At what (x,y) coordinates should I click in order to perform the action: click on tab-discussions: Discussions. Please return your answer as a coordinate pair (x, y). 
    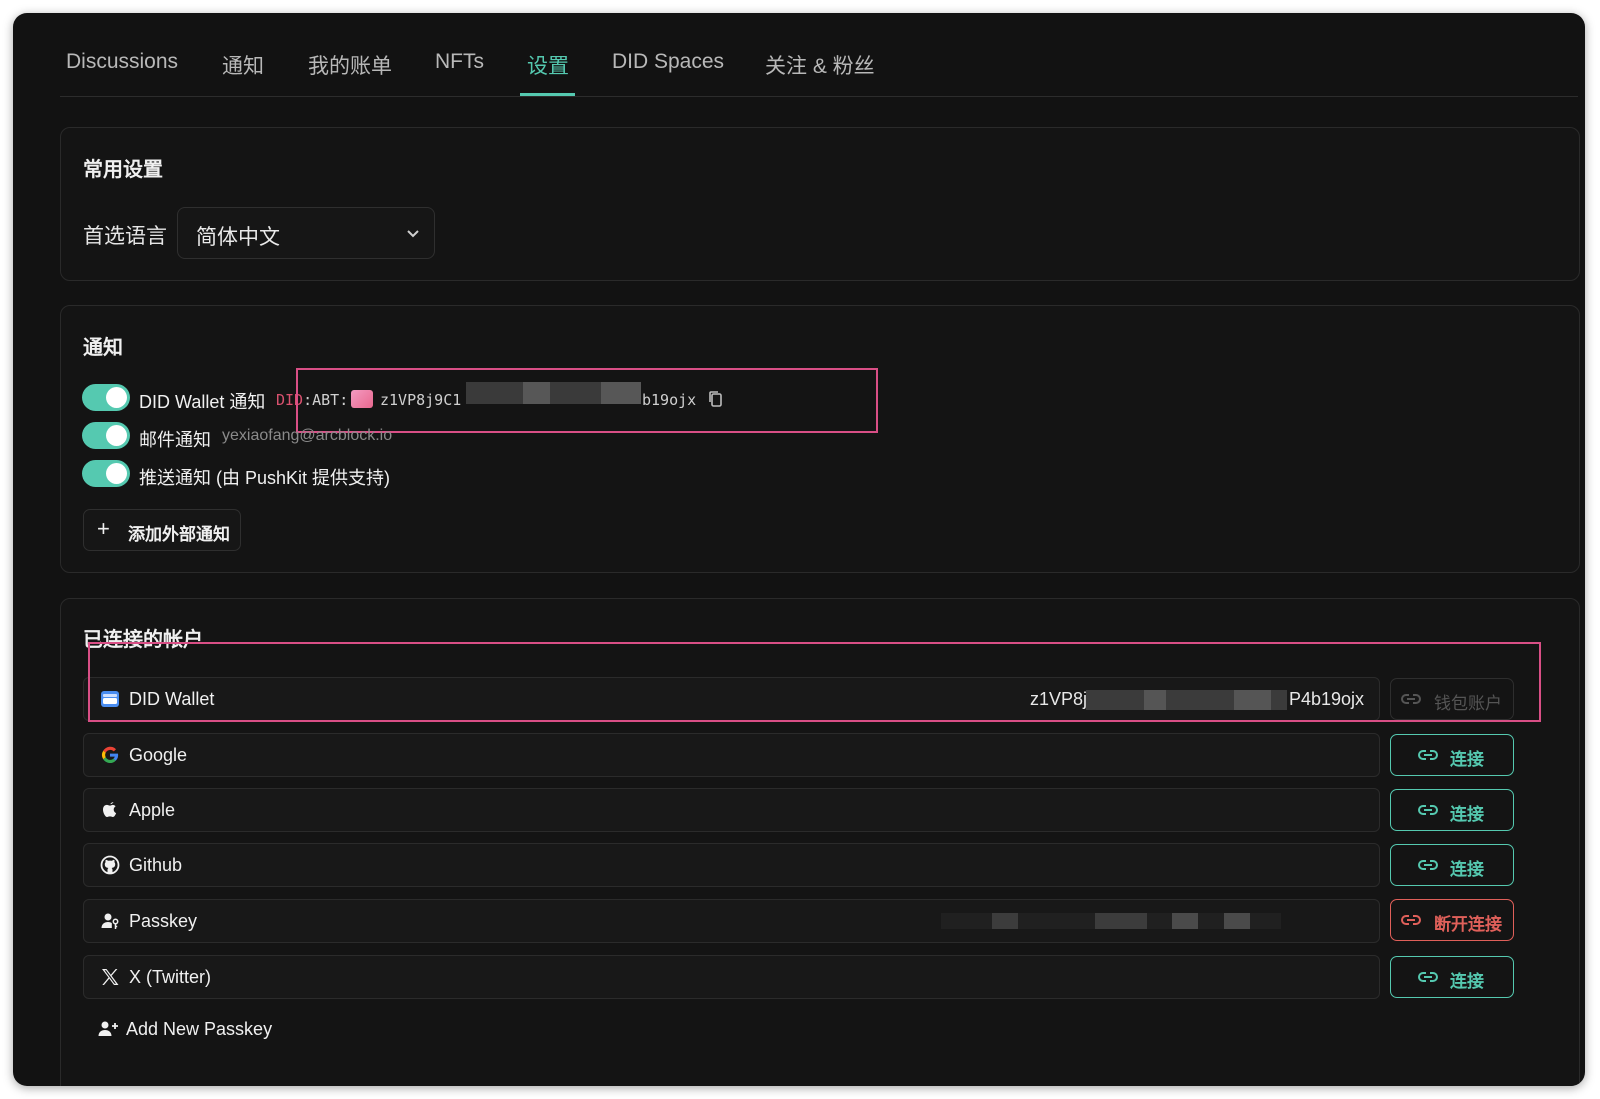
    Looking at the image, I should click on (122, 62).